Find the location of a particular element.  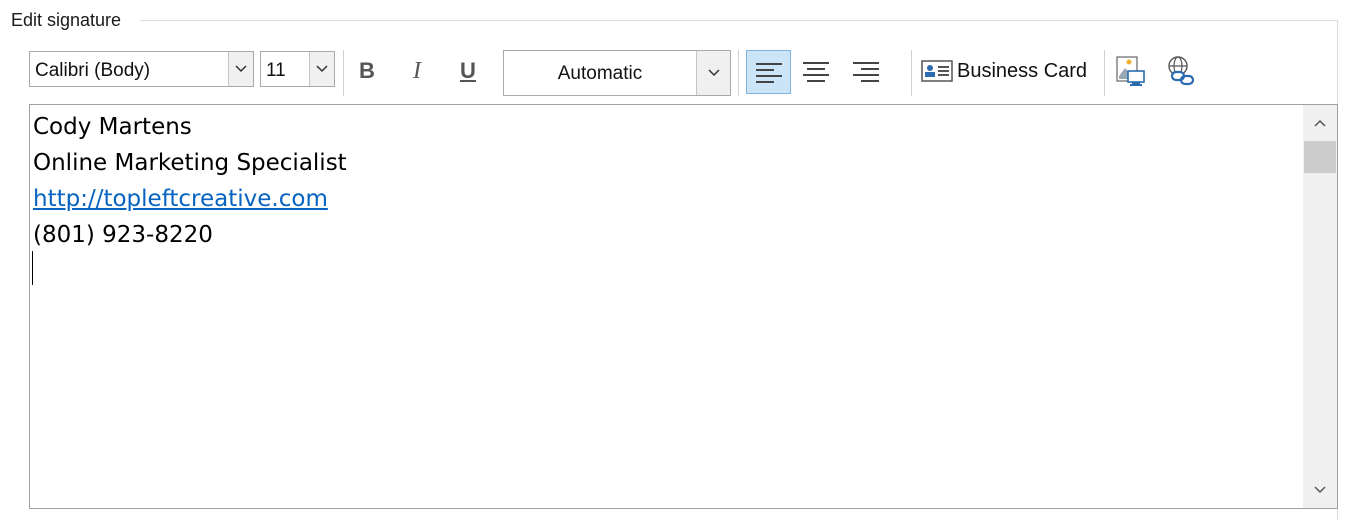

group-title: Edit signature is located at coordinates (69, 20).